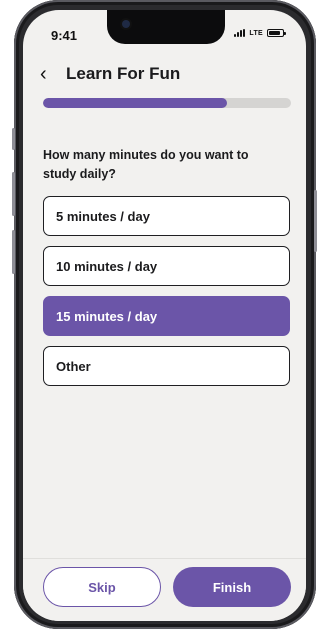  I want to click on volume-down-button, so click(13, 252).